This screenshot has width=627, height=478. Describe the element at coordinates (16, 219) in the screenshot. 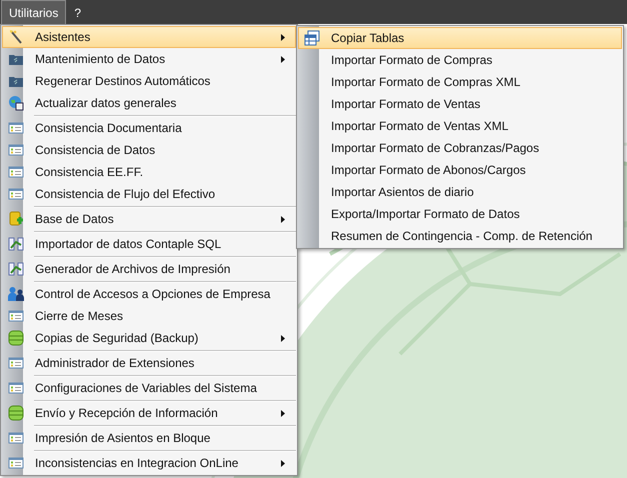

I see `database-add-icon` at that location.